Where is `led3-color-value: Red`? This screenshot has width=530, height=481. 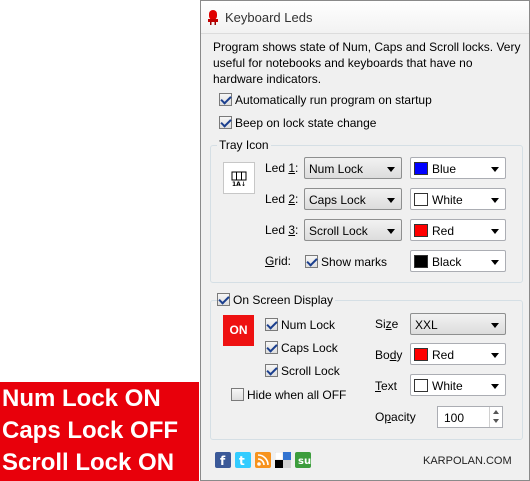
led3-color-value: Red is located at coordinates (443, 231).